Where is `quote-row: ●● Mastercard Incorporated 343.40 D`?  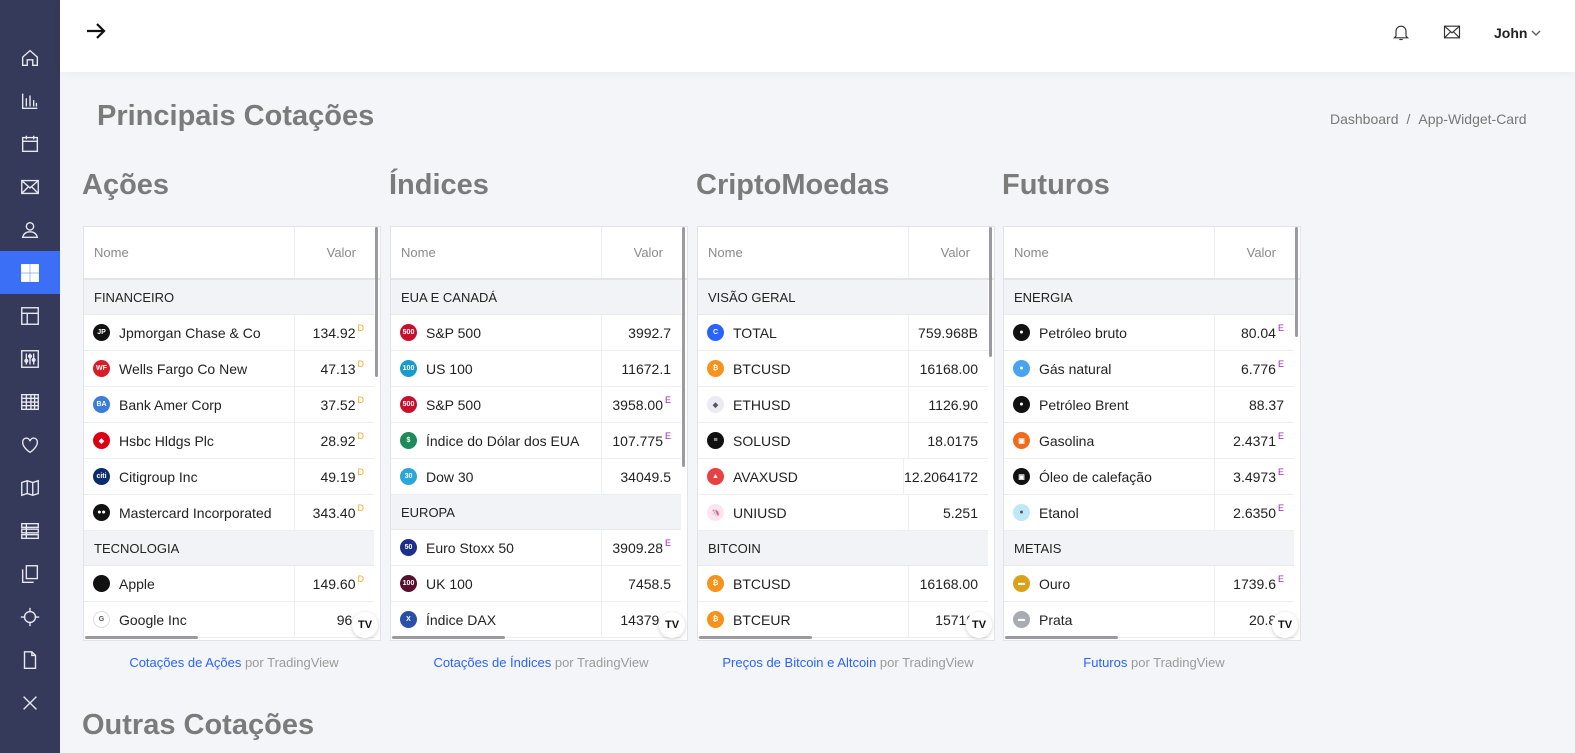 quote-row: ●● Mastercard Incorporated 343.40 D is located at coordinates (229, 513).